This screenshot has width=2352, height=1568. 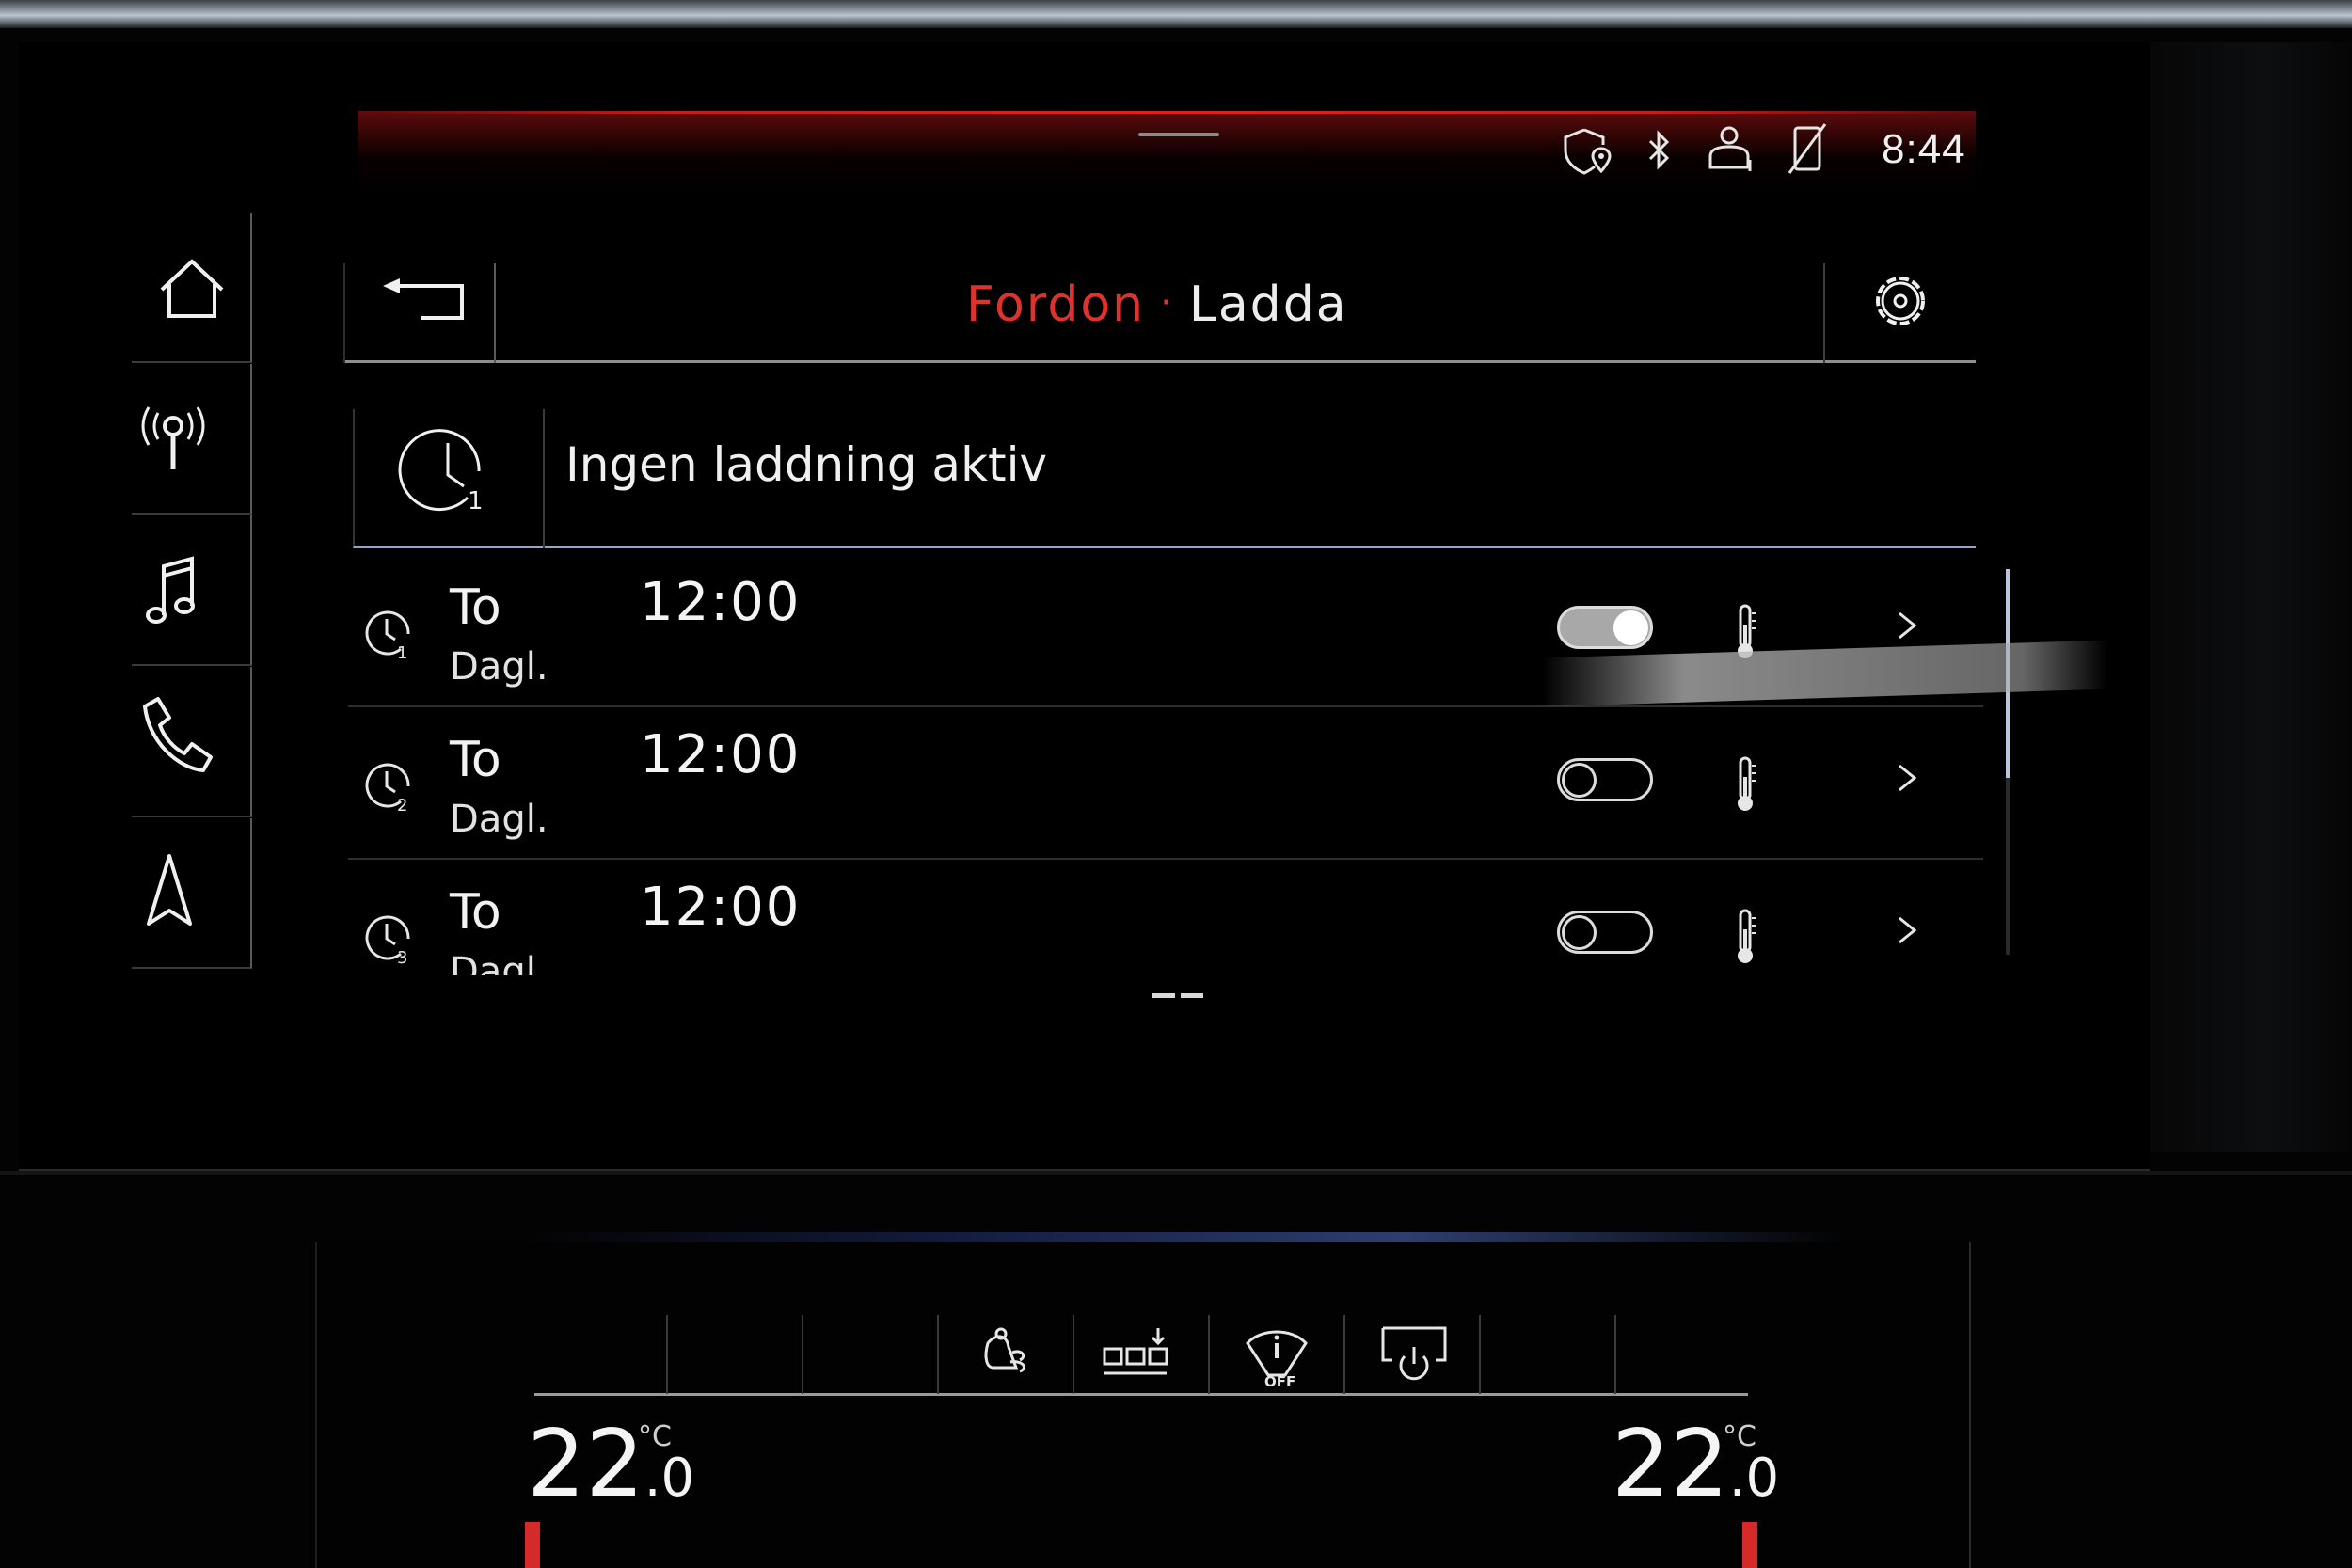 I want to click on sidebar-item-navigation, so click(x=192, y=893).